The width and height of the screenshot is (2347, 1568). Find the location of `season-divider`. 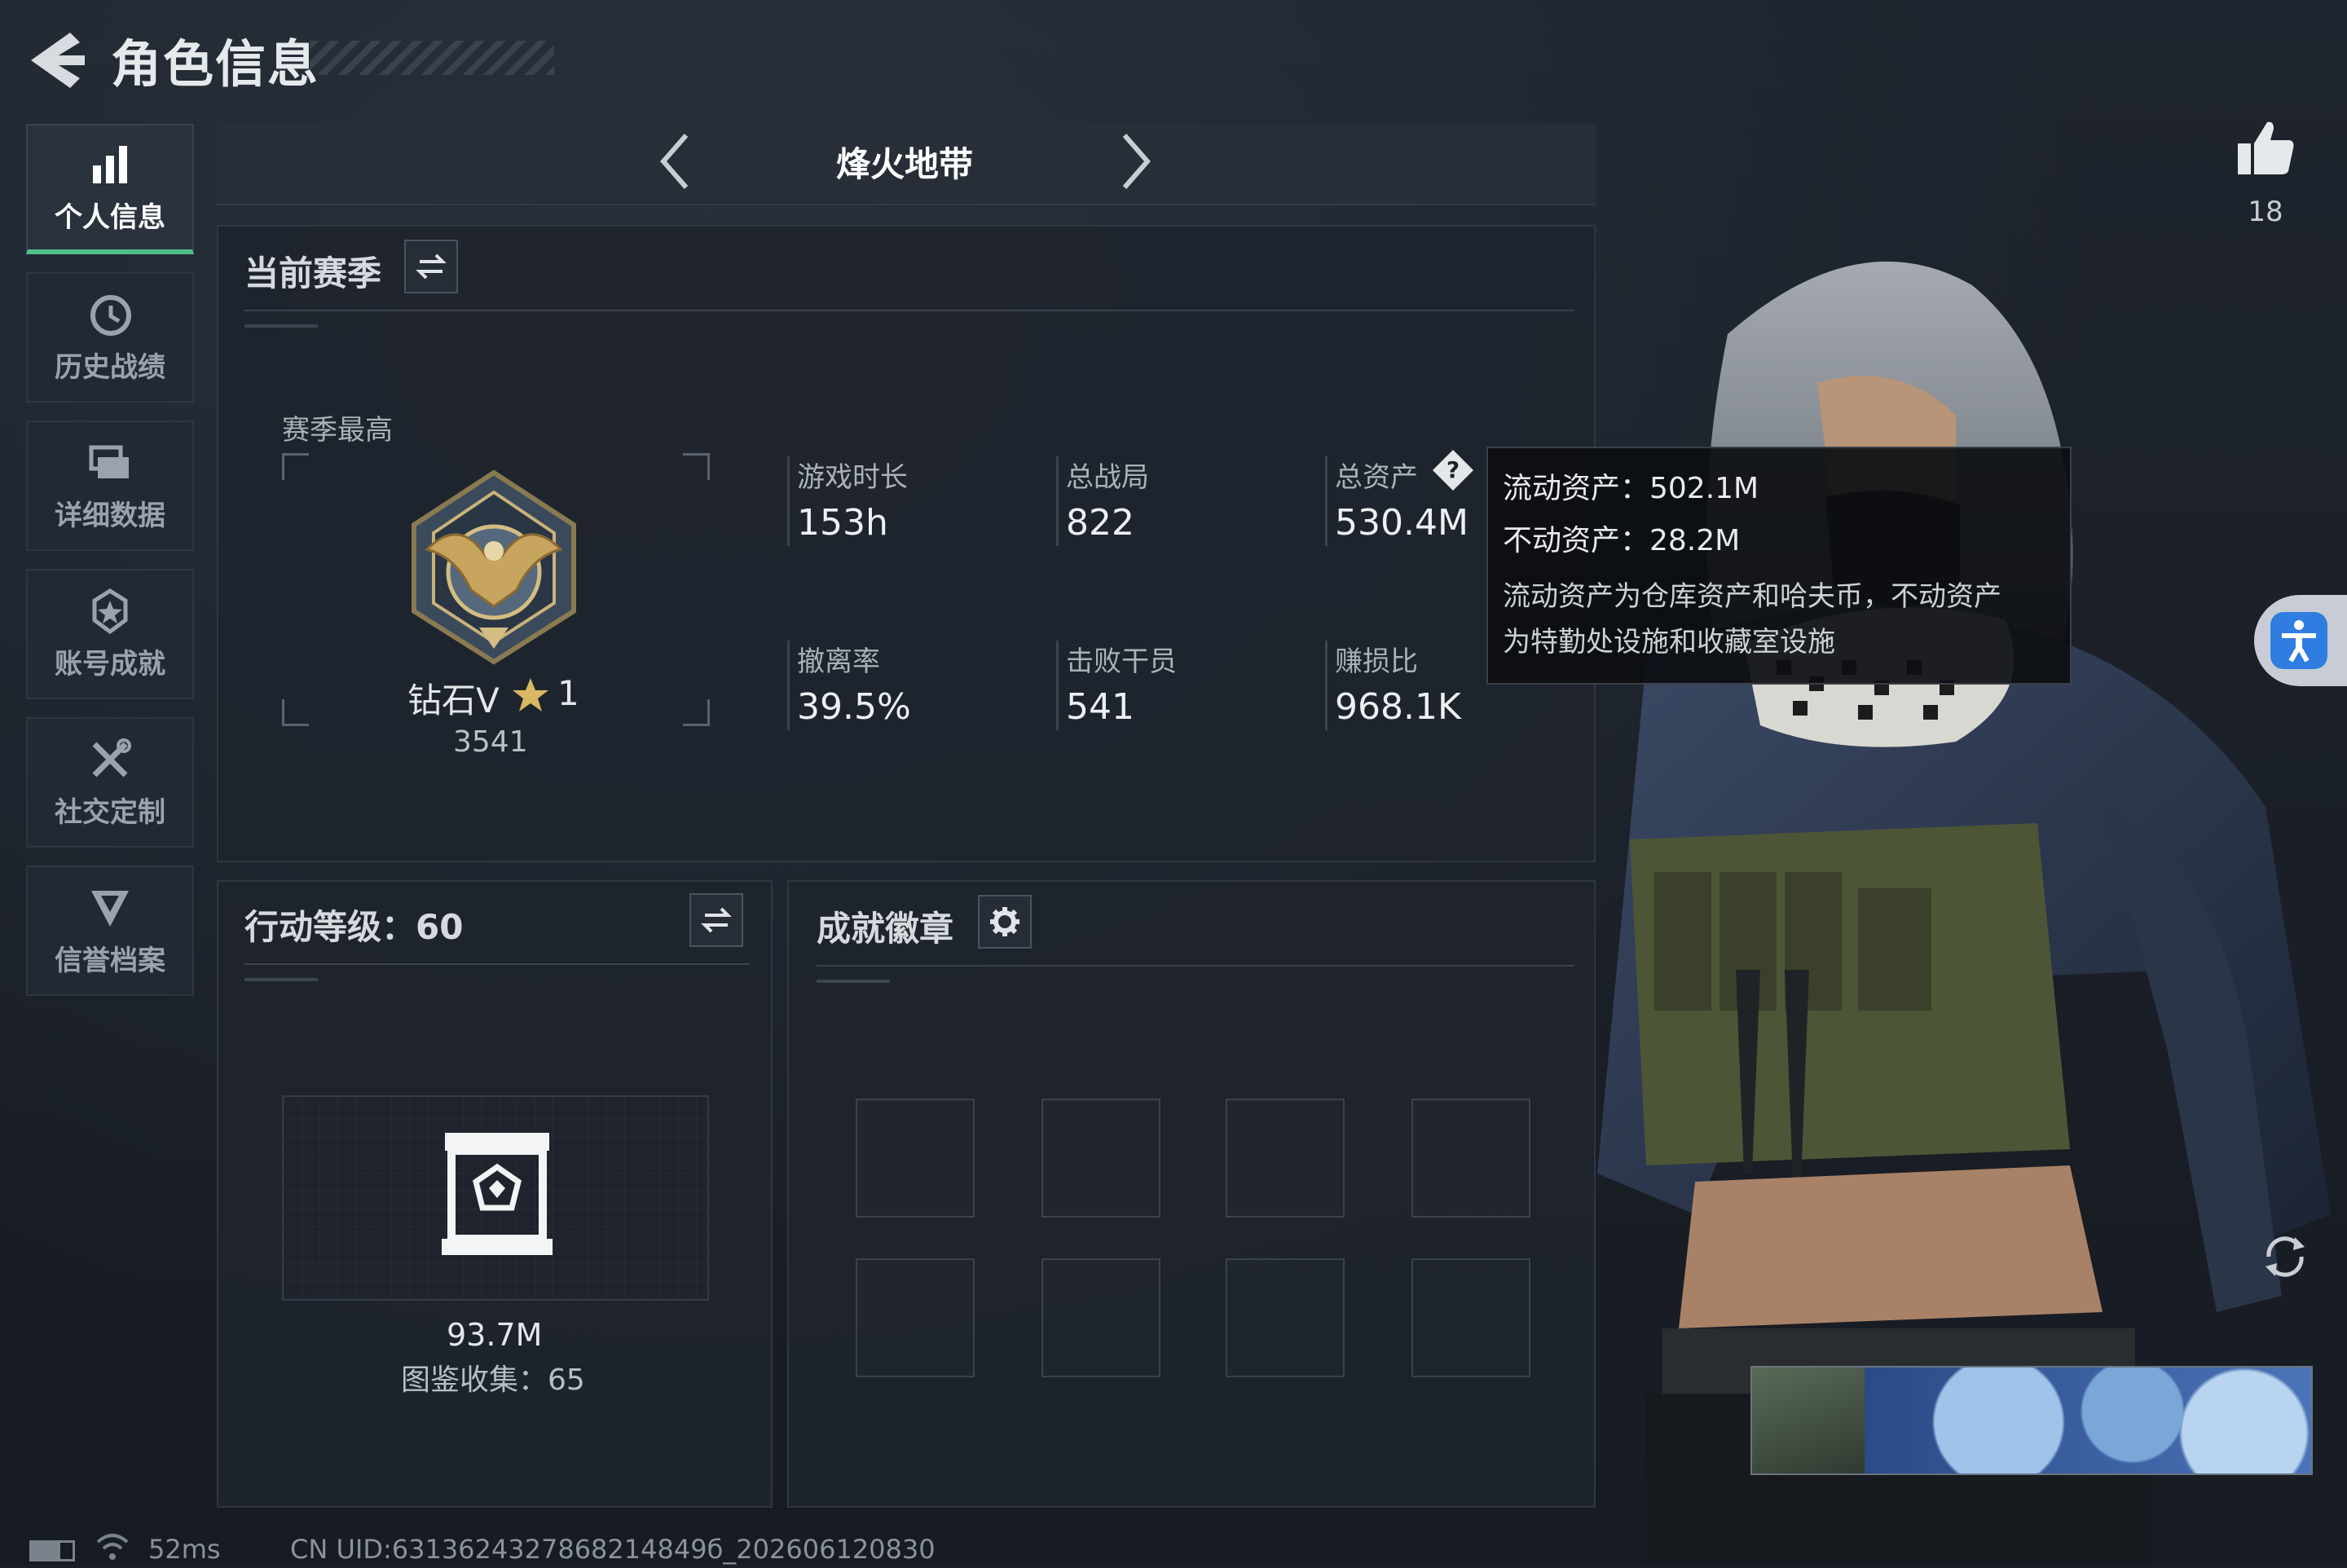

season-divider is located at coordinates (909, 310).